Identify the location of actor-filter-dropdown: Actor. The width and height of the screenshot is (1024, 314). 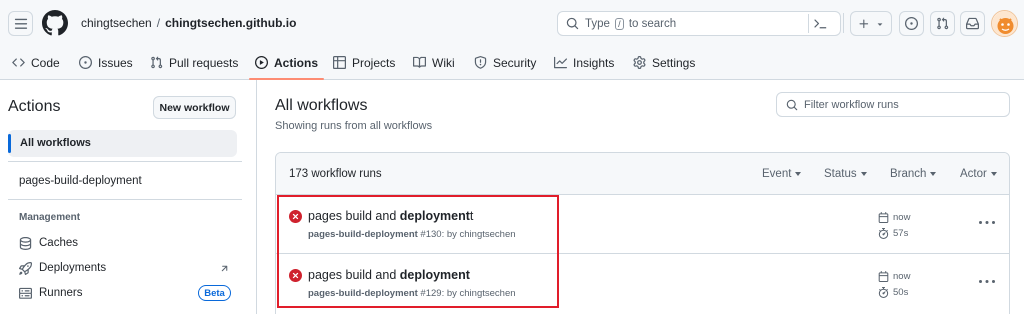
(978, 174).